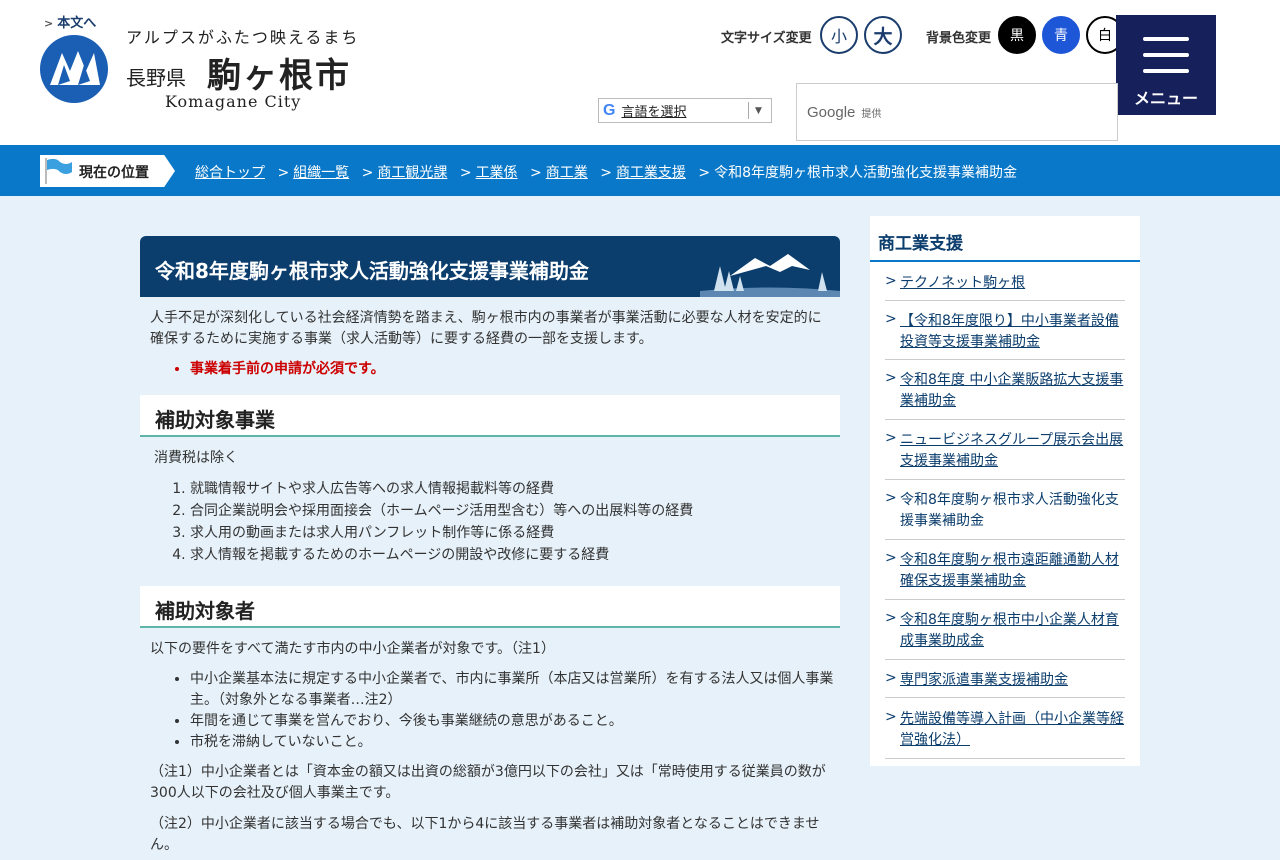 Image resolution: width=1280 pixels, height=860 pixels. I want to click on section-heading: 補助対象事業, so click(490, 416).